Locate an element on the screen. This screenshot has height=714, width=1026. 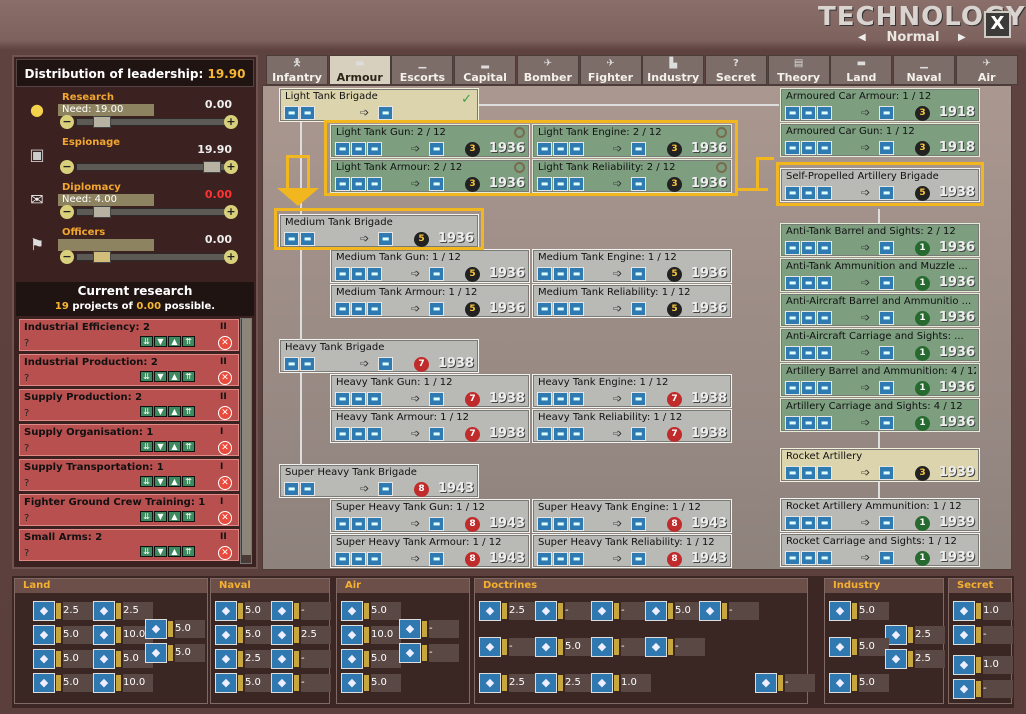
diplomacy-minus-button: − is located at coordinates (67, 212).